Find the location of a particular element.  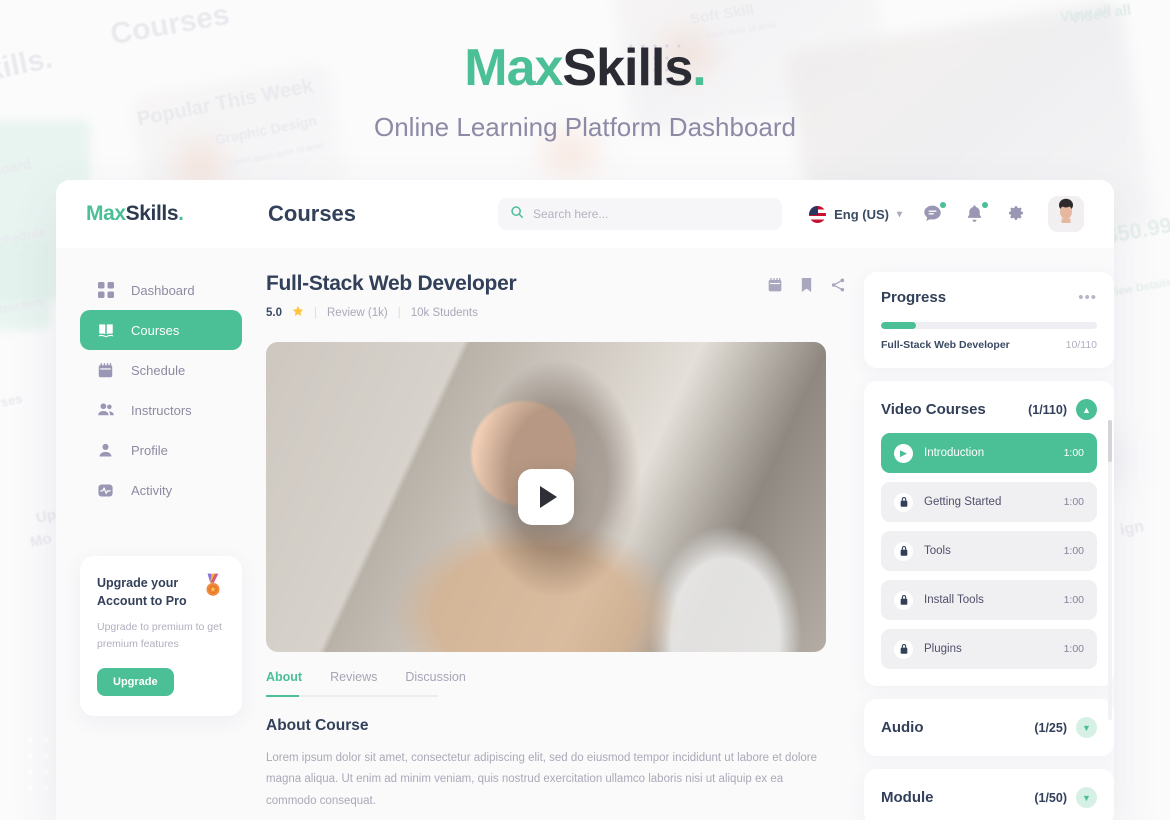

share-icon is located at coordinates (838, 287).